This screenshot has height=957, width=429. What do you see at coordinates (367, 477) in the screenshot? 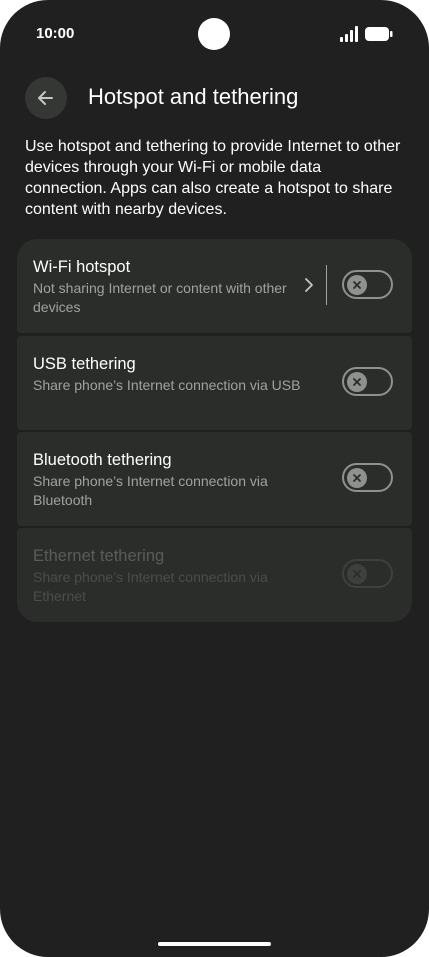
I see `bluetooth-tethering-toggle` at bounding box center [367, 477].